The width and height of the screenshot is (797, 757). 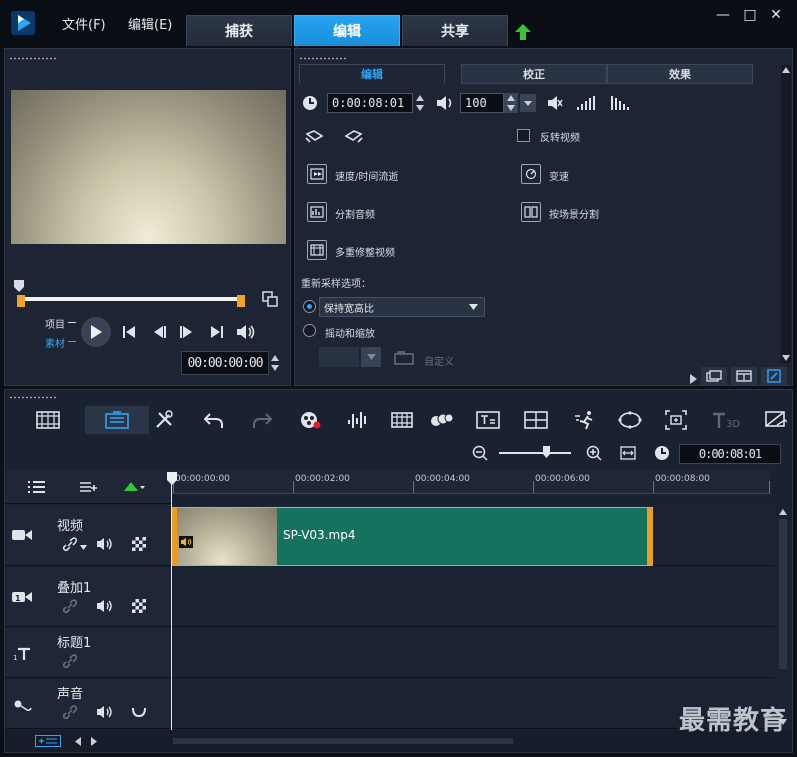 What do you see at coordinates (480, 453) in the screenshot?
I see `zoom-out-icon` at bounding box center [480, 453].